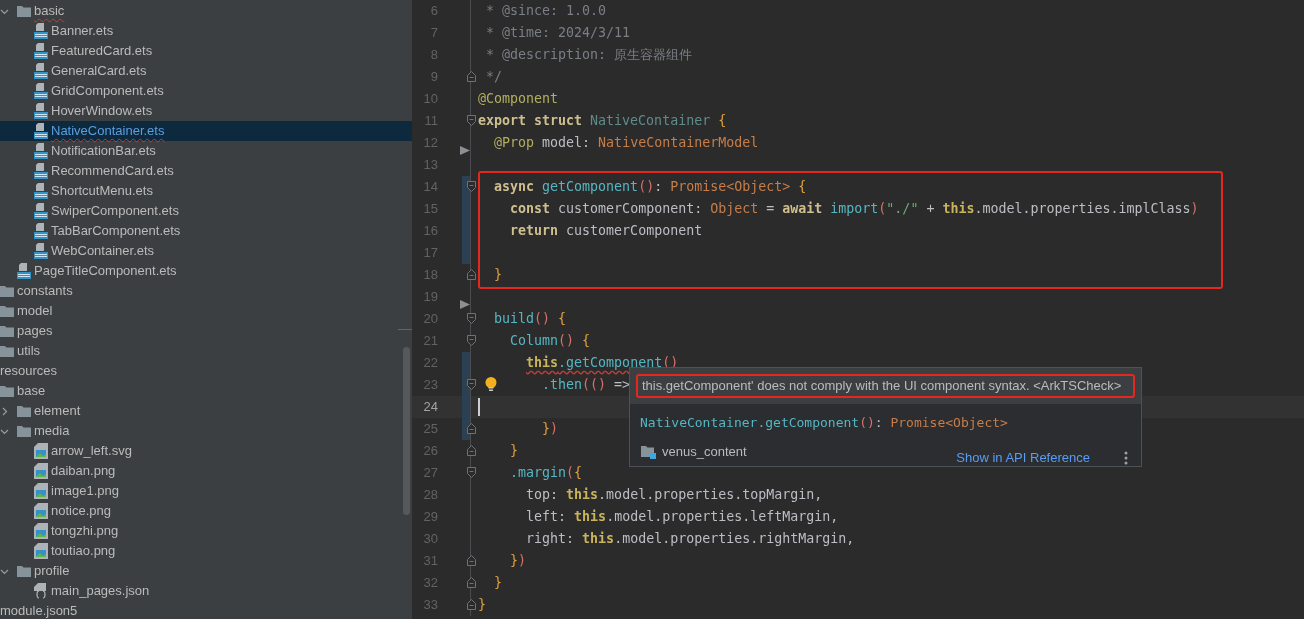 The width and height of the screenshot is (1304, 619). Describe the element at coordinates (430, 319) in the screenshot. I see `line-number: 20` at that location.